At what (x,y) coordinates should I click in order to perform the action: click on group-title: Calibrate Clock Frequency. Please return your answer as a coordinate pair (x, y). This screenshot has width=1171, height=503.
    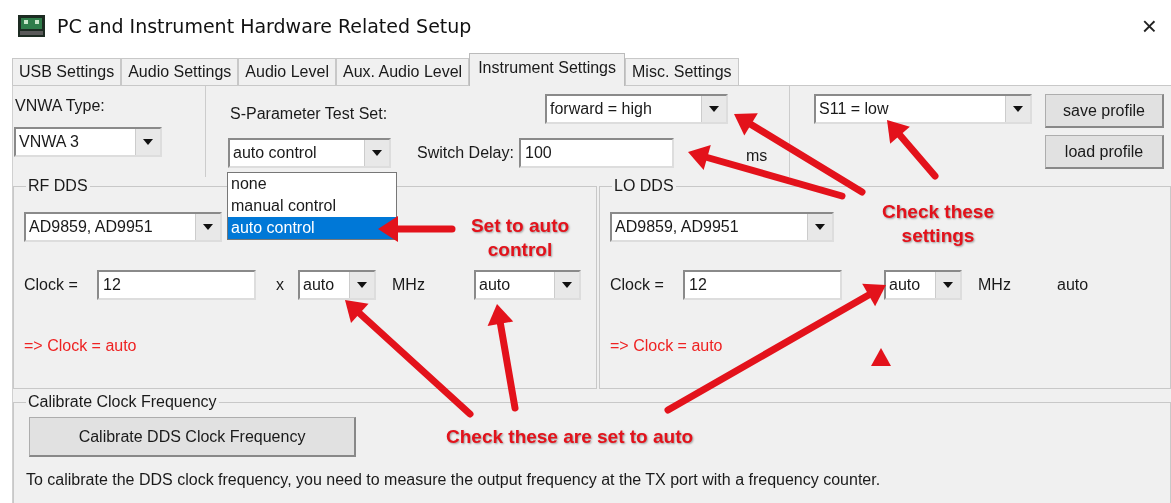
    Looking at the image, I should click on (122, 402).